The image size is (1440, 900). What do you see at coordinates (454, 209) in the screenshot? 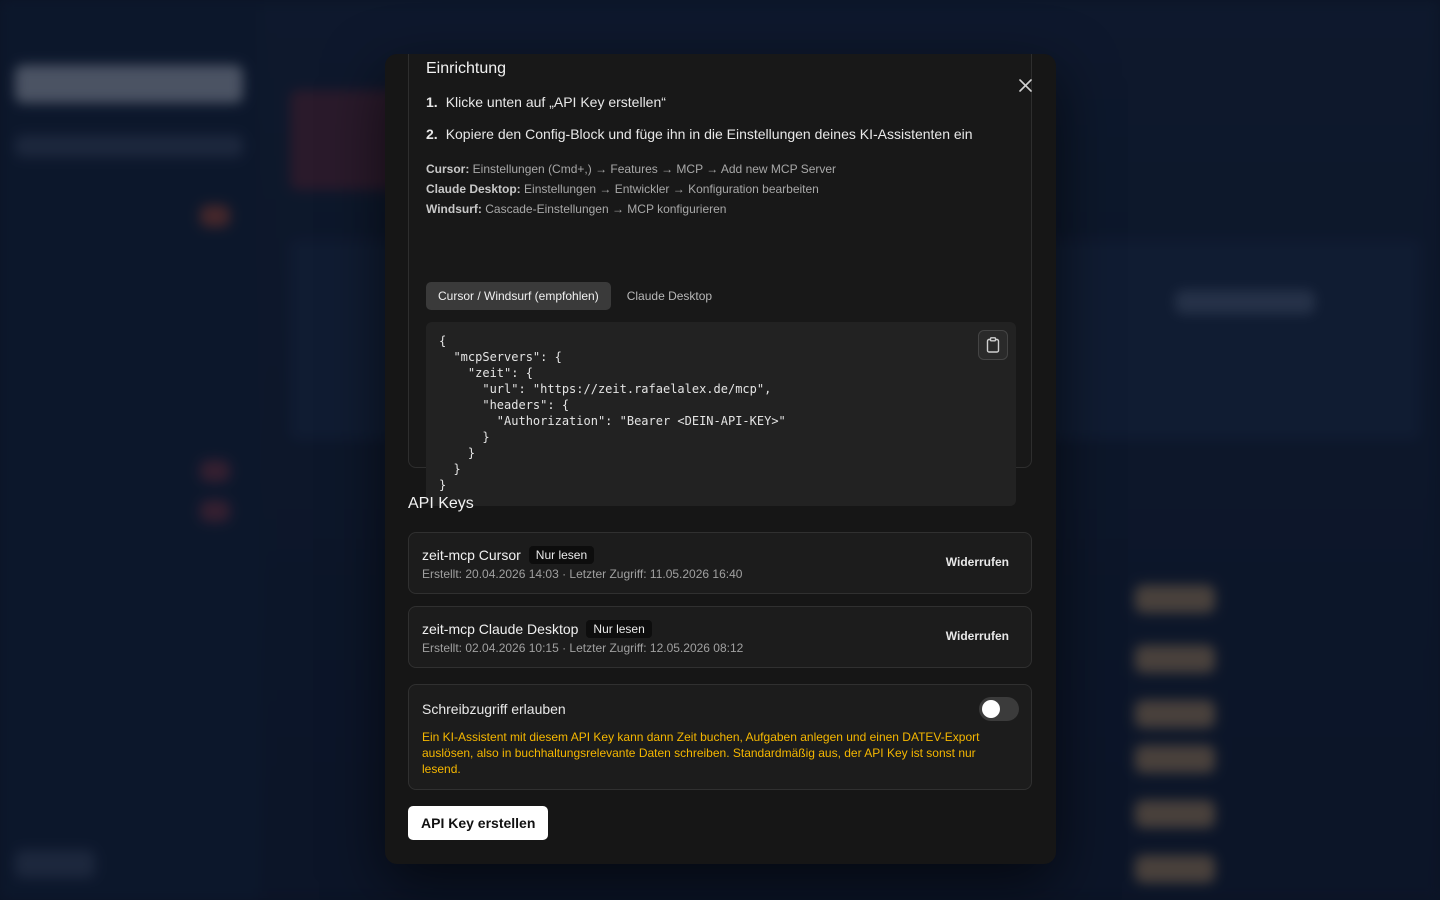
I see `hint-label: Windsurf:` at bounding box center [454, 209].